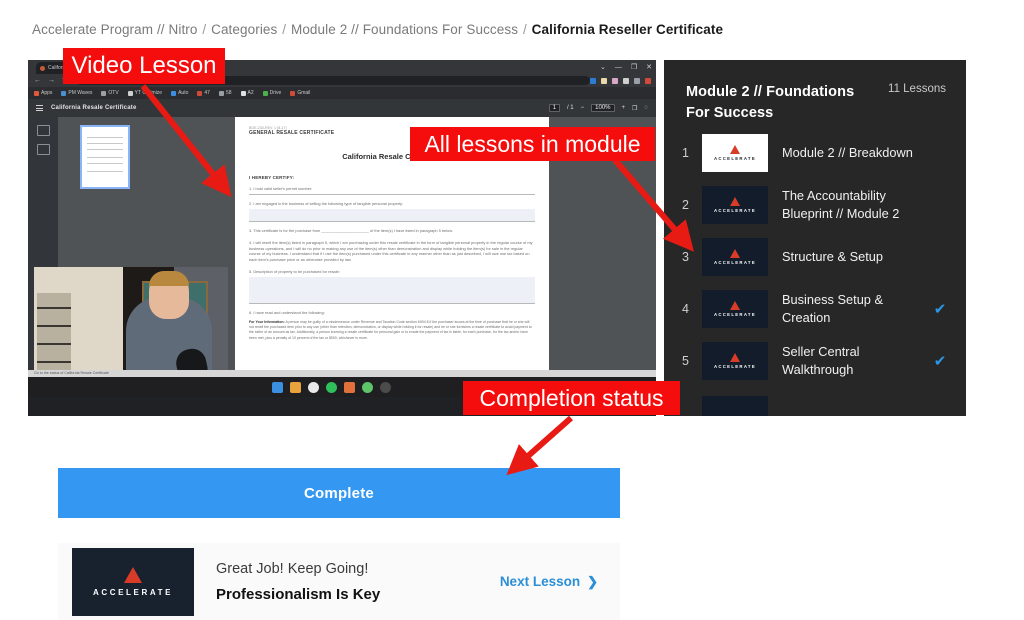 Image resolution: width=1024 pixels, height=620 pixels. What do you see at coordinates (275, 93) in the screenshot?
I see `bookmark-label: Drive` at bounding box center [275, 93].